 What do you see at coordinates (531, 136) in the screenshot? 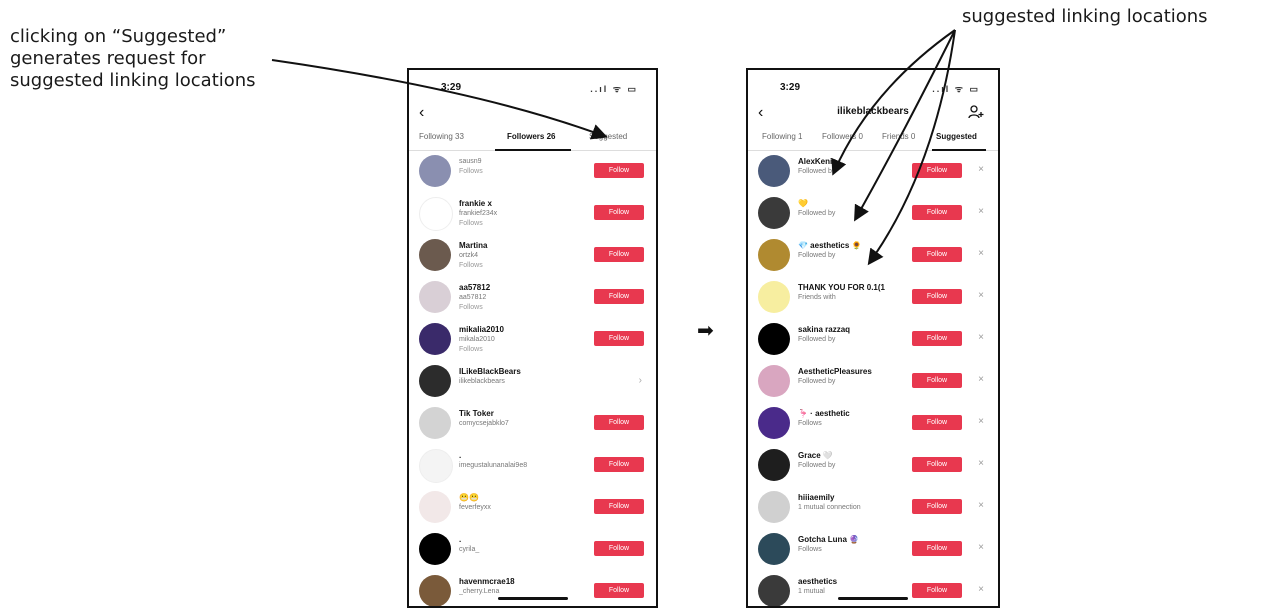
I see `tab-followers: Followers 26` at bounding box center [531, 136].